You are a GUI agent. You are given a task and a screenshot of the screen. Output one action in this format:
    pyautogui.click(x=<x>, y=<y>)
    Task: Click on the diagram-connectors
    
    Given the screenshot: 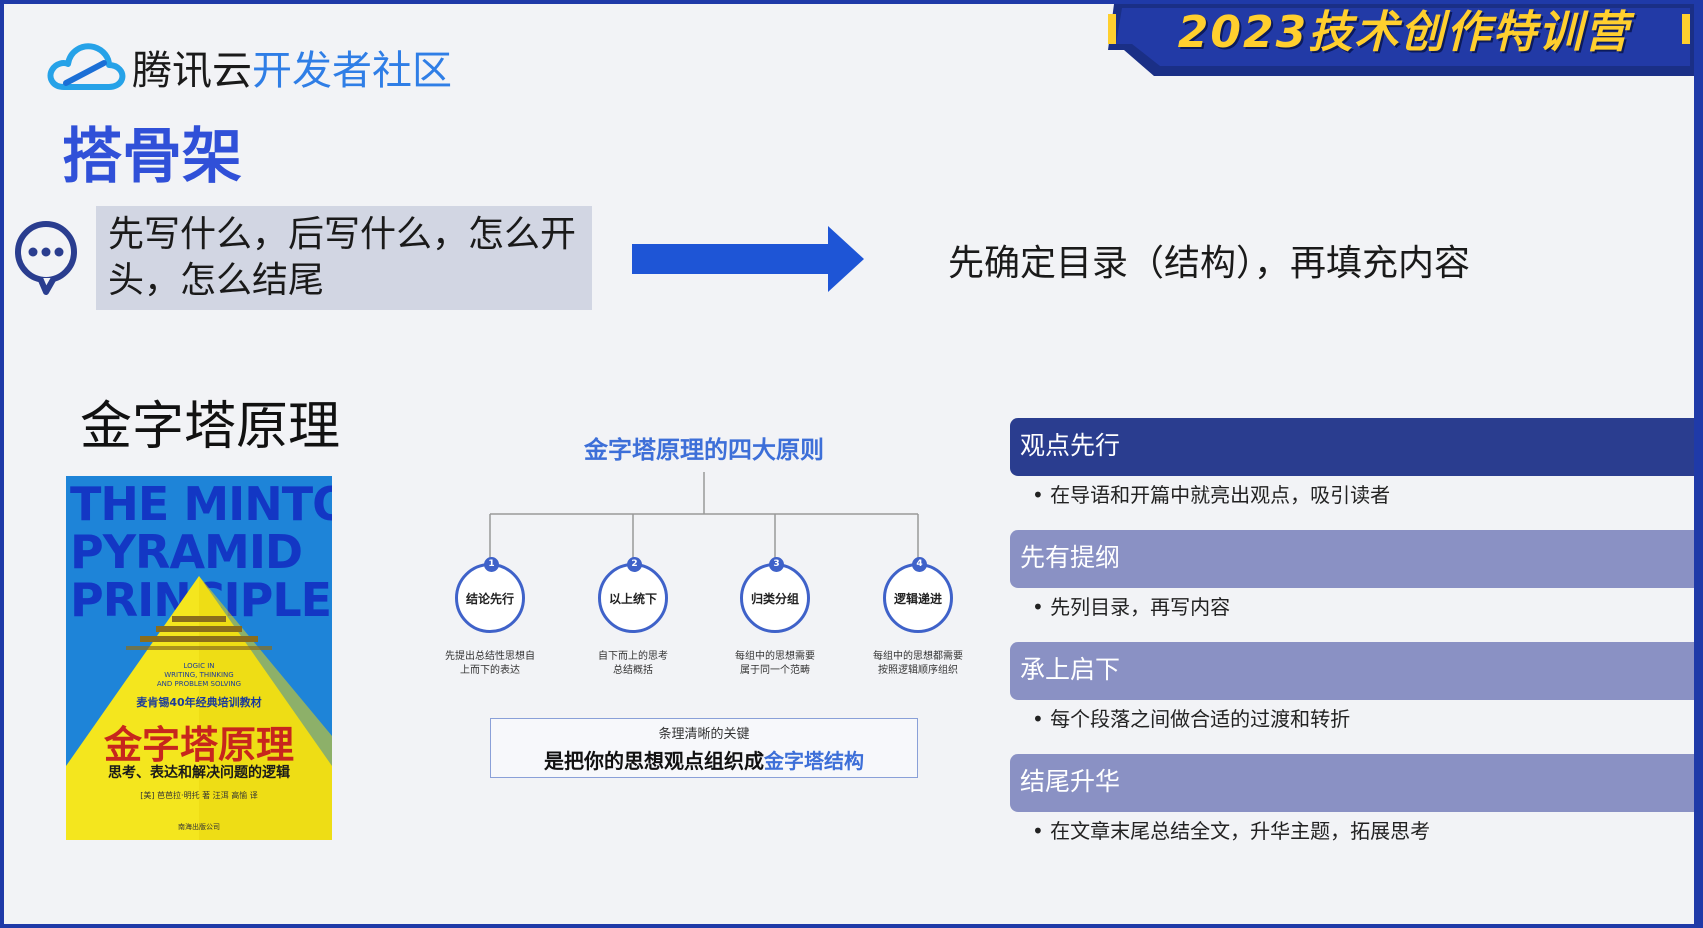 What is the action you would take?
    pyautogui.click(x=704, y=515)
    